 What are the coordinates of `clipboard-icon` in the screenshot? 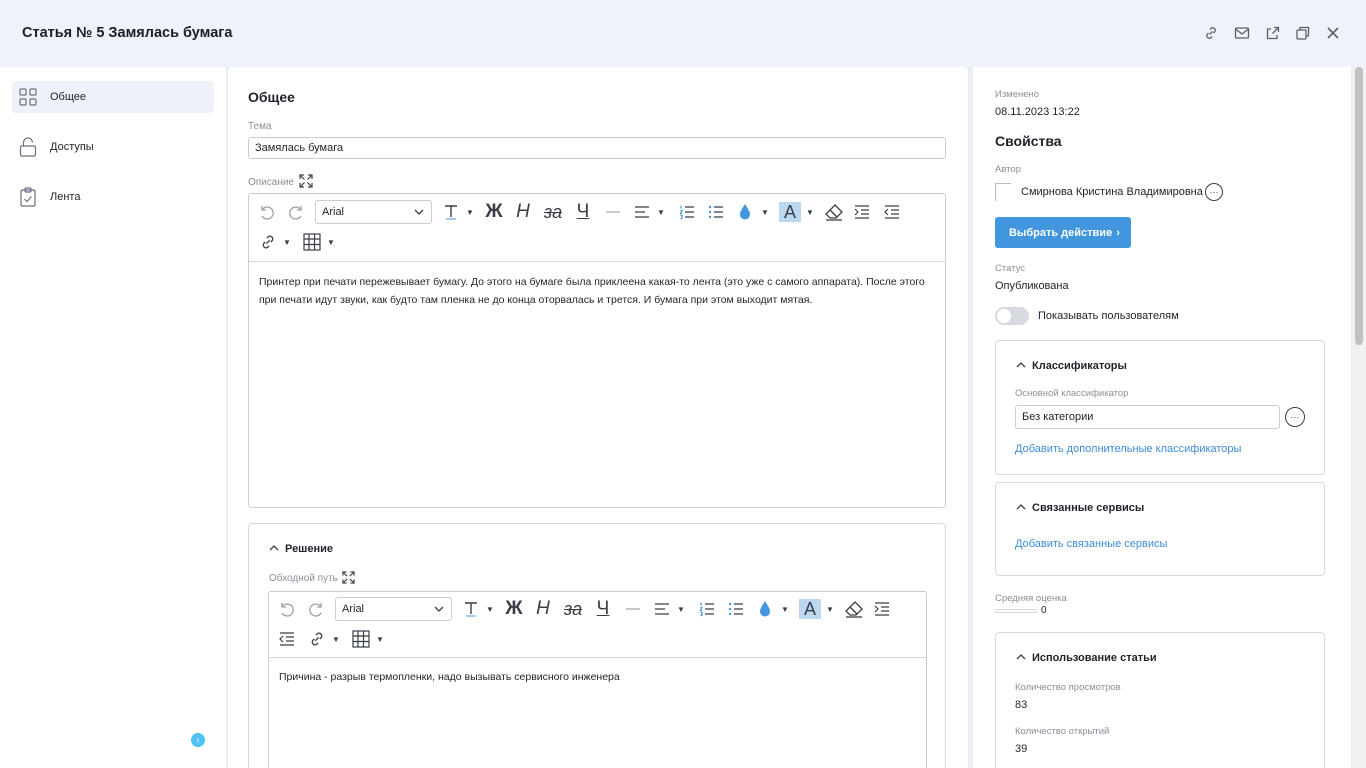 It's located at (28, 197).